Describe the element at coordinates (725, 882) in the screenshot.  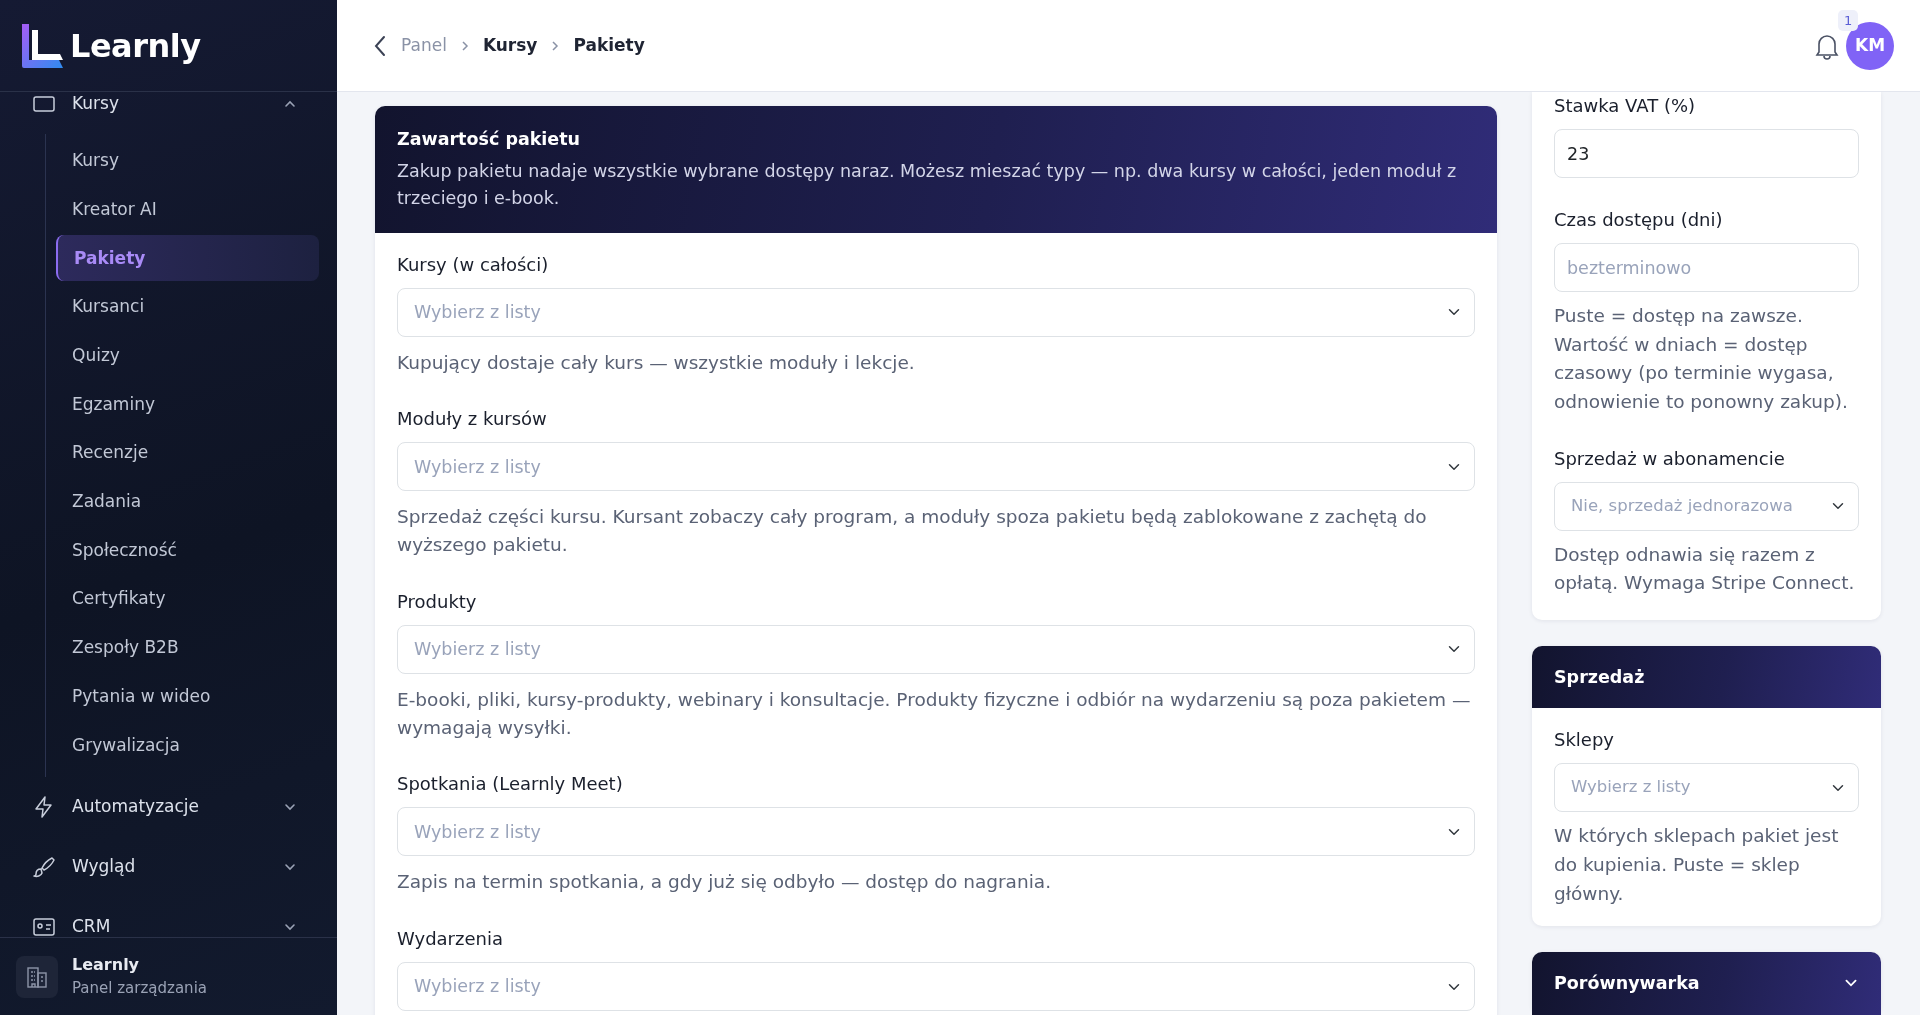
I see `help-text: Zapis na termin spotkania, a gdy już się odbyło — dostęp do nagrania.` at that location.